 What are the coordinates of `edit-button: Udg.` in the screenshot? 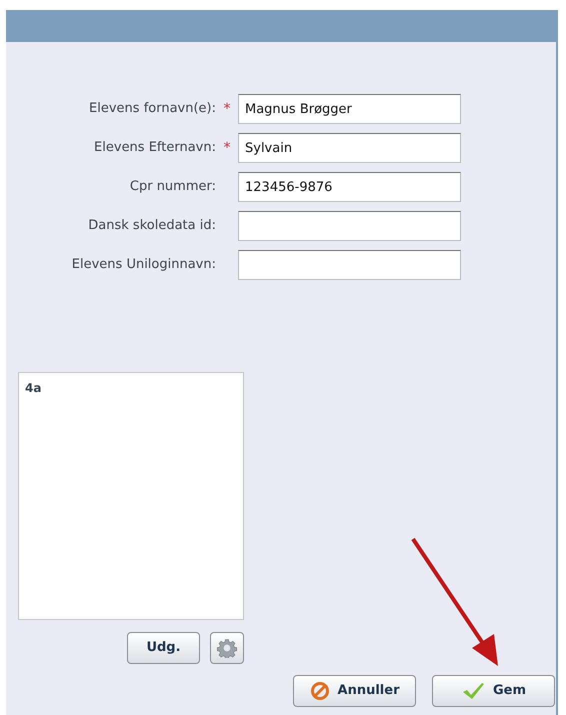 It's located at (163, 648).